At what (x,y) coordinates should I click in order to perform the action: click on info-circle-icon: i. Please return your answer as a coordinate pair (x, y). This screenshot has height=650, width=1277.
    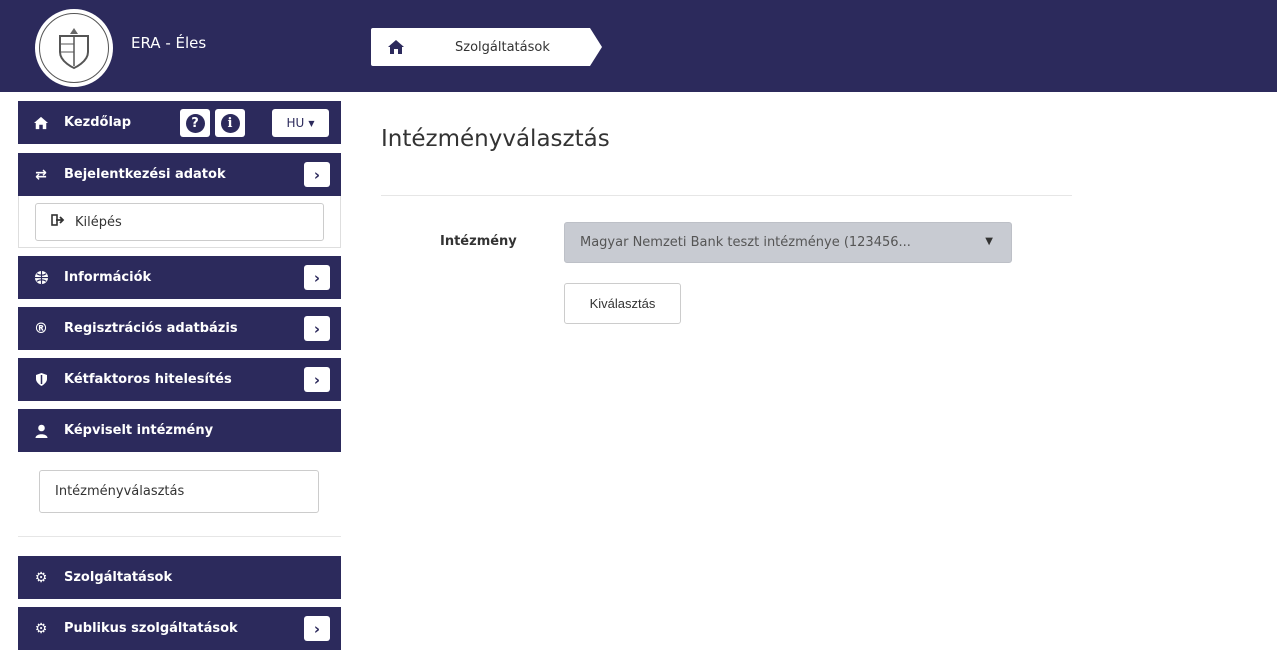
    Looking at the image, I should click on (230, 123).